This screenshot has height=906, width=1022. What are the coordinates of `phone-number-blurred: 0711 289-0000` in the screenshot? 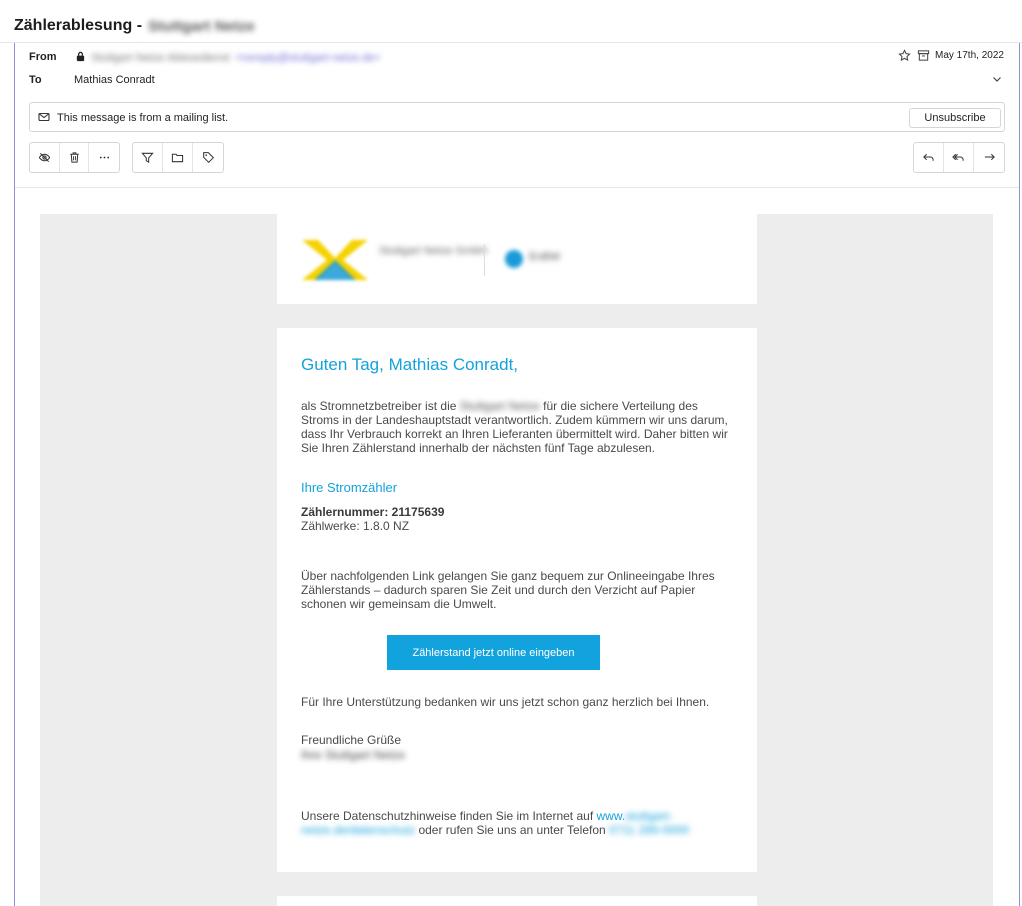 It's located at (649, 830).